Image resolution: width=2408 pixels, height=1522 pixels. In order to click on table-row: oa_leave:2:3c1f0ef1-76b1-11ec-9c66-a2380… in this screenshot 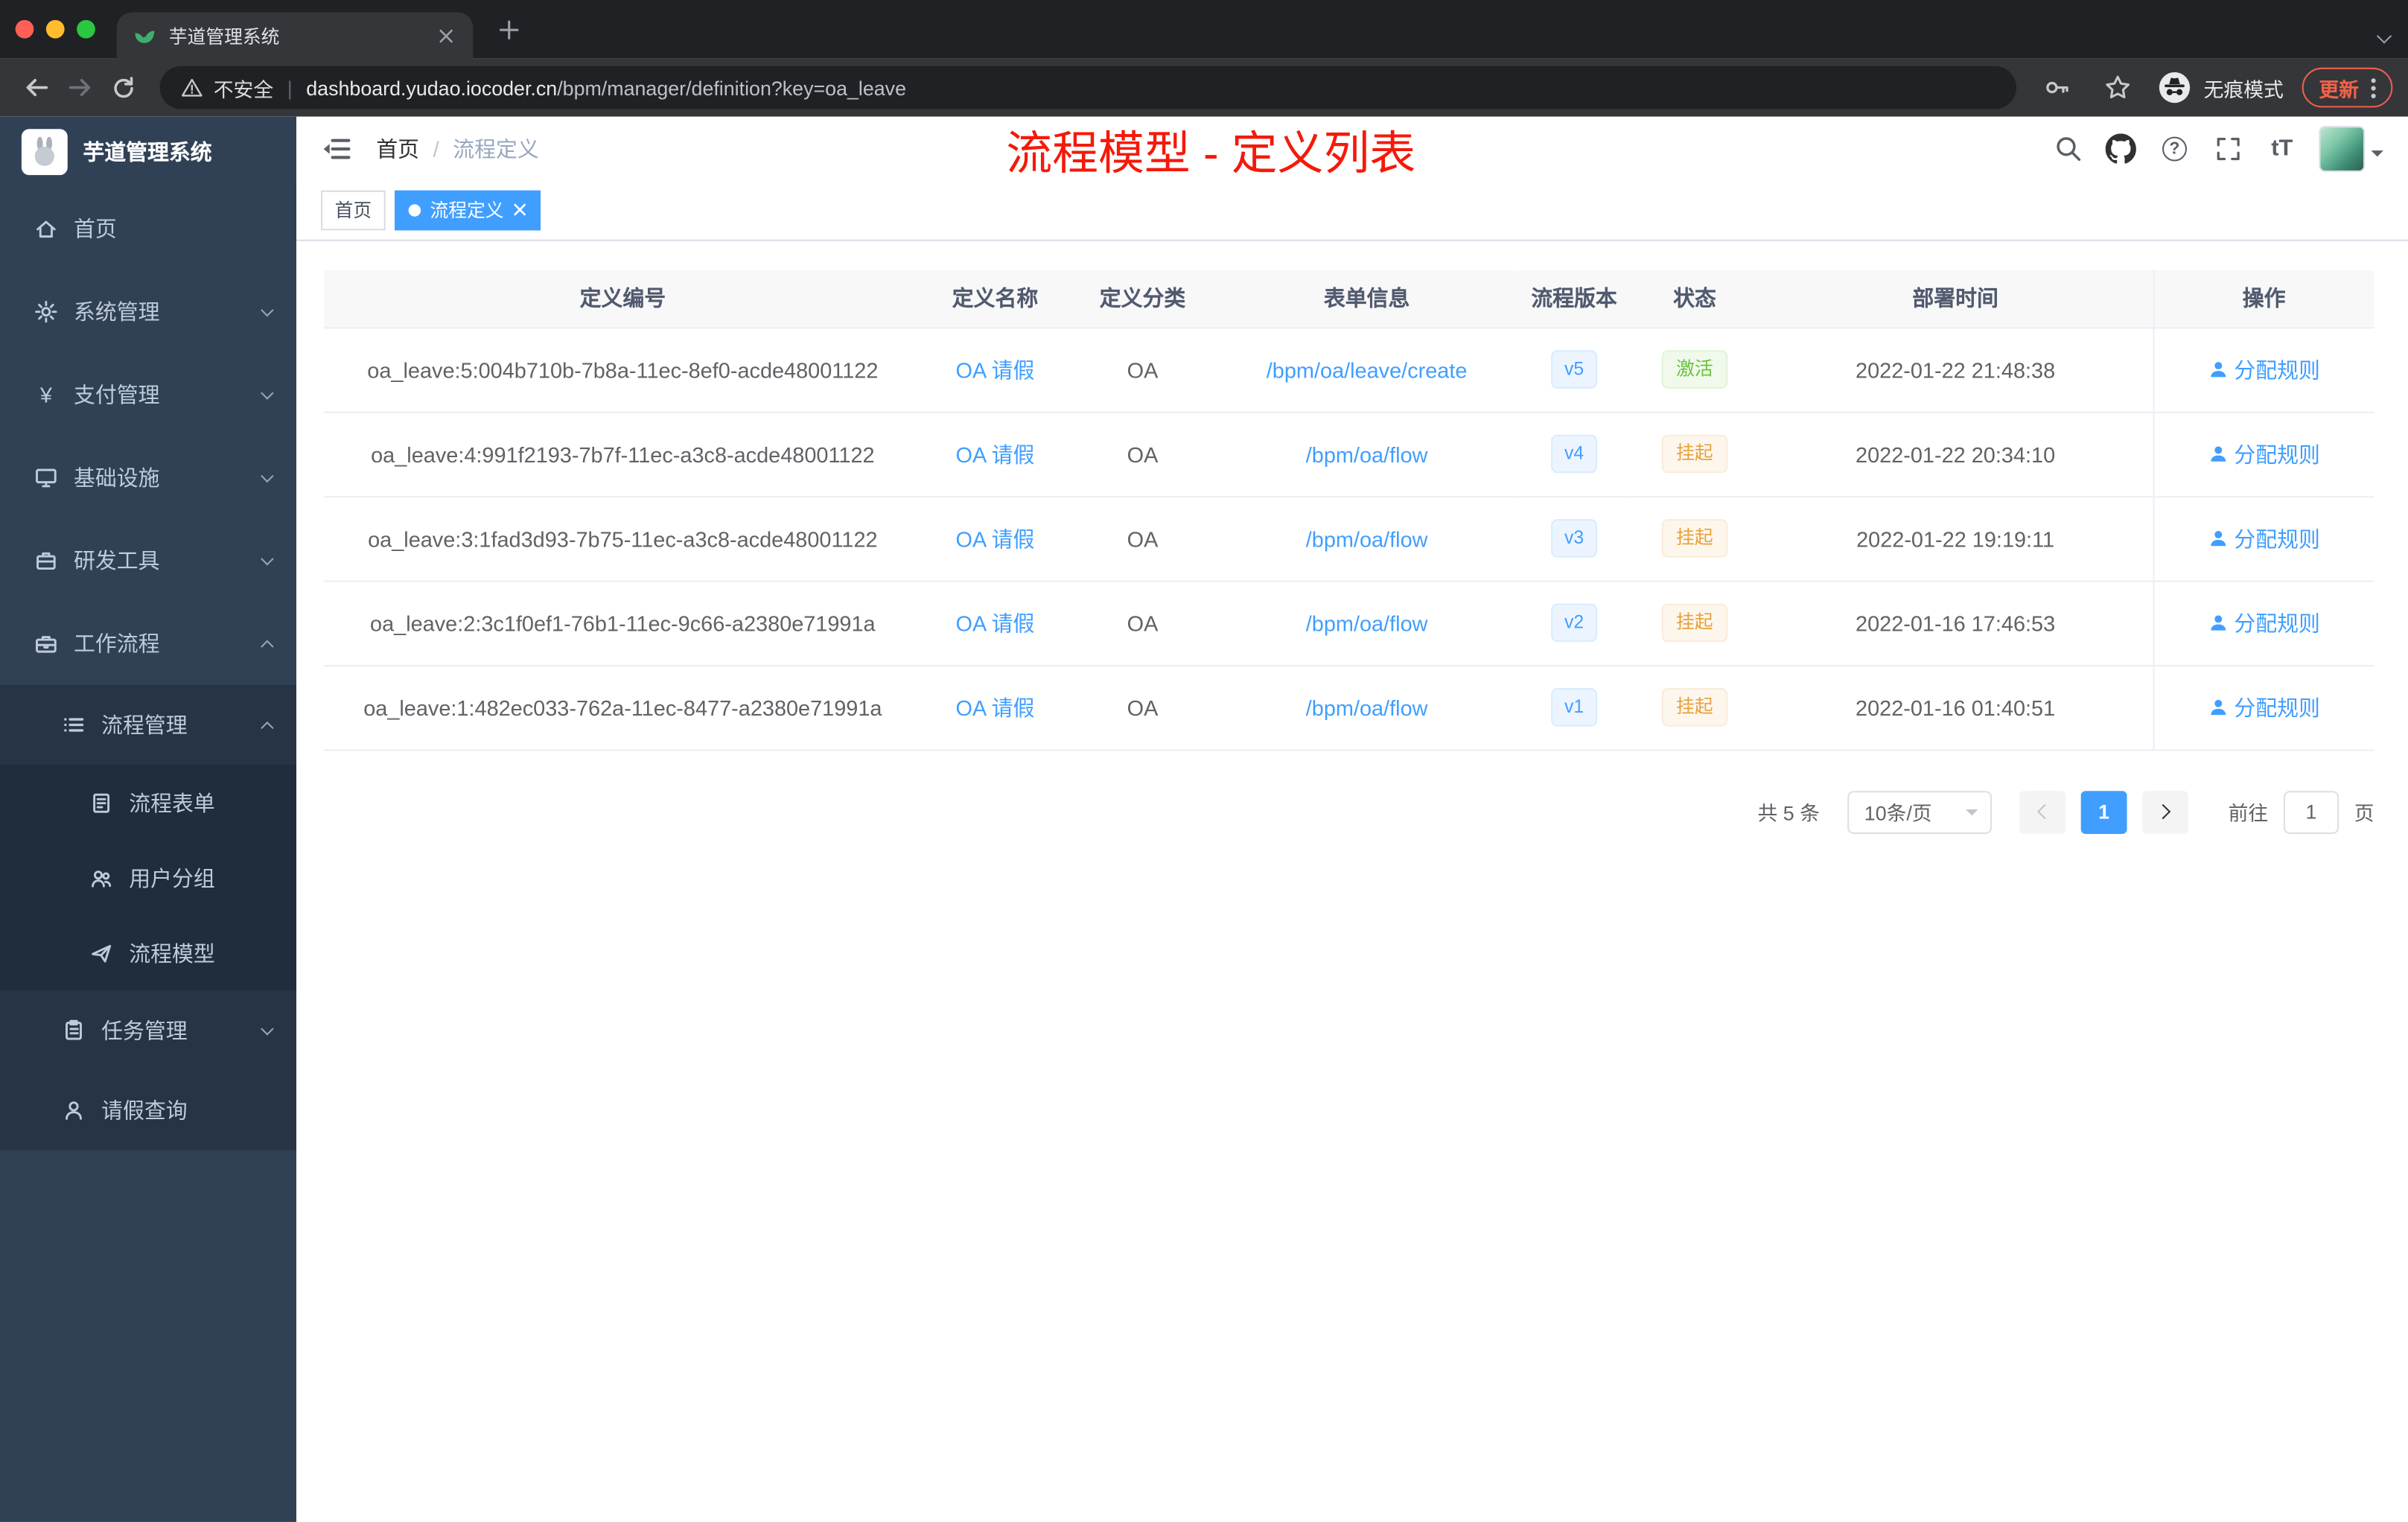, I will do `click(1349, 623)`.